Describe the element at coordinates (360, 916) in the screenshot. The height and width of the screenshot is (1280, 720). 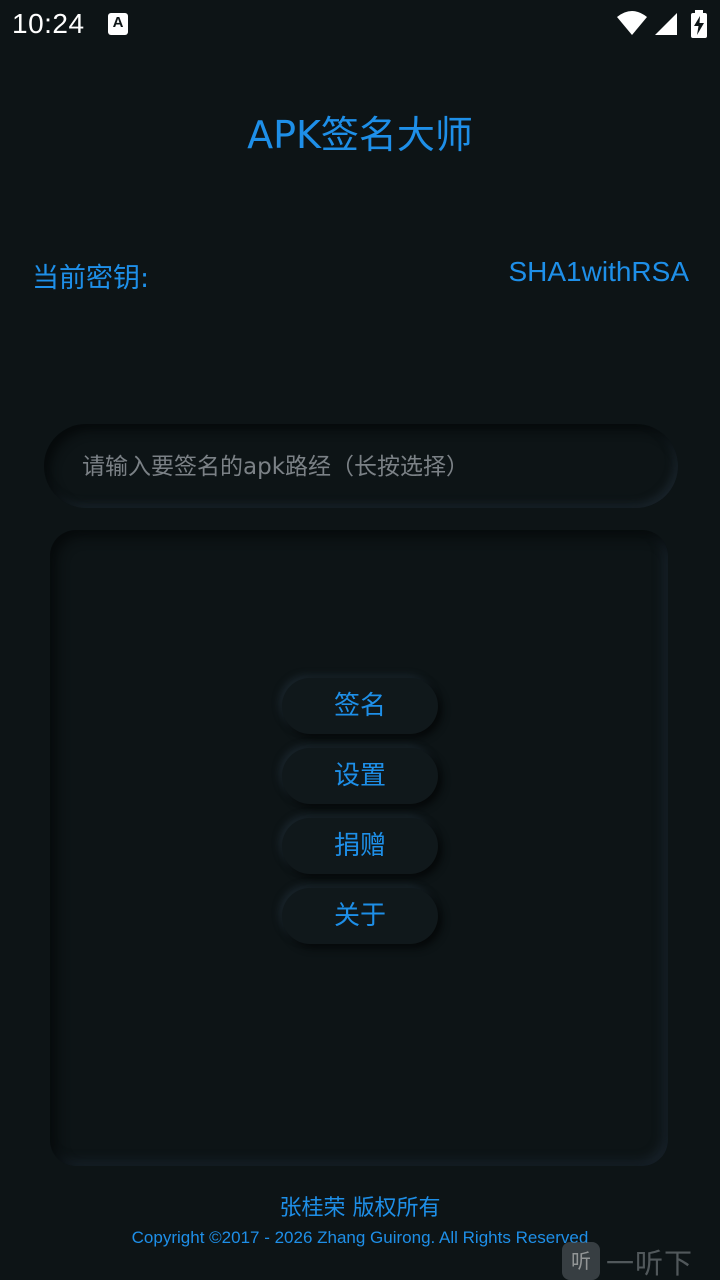
I see `about-button: 关于` at that location.